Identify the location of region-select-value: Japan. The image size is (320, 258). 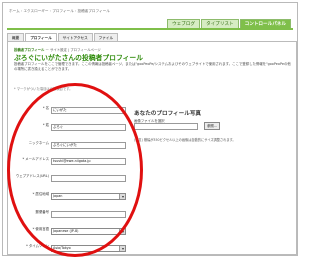
(58, 196).